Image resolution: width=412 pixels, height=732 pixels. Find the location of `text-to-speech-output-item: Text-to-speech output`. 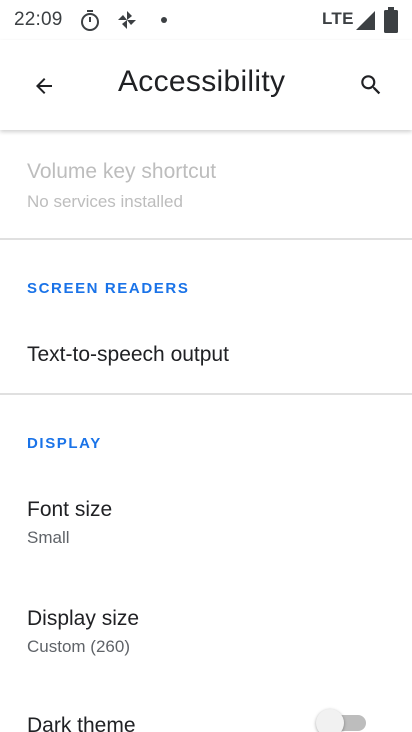

text-to-speech-output-item: Text-to-speech output is located at coordinates (206, 352).